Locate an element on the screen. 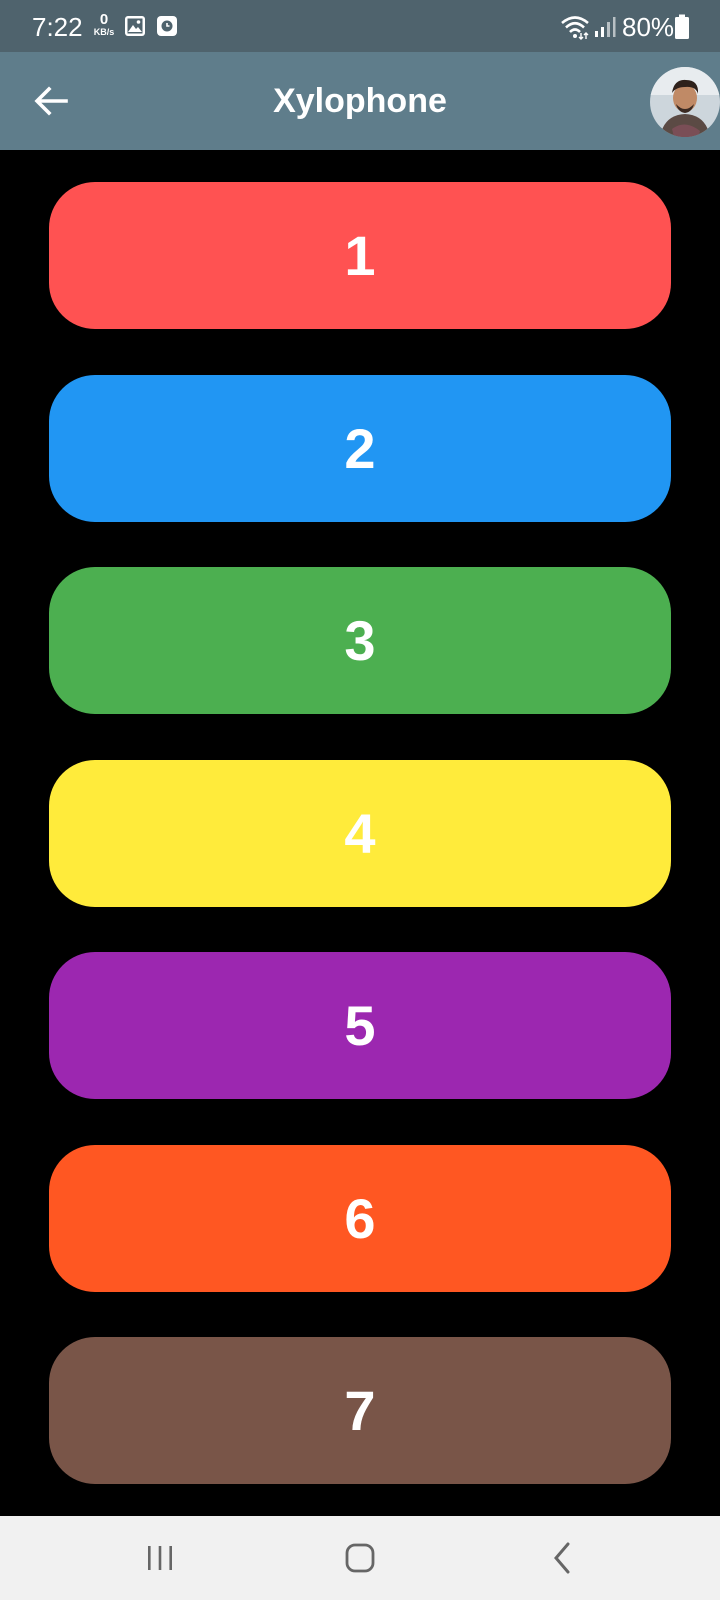 This screenshot has height=1600, width=720. network-speed-value: 0 is located at coordinates (104, 19).